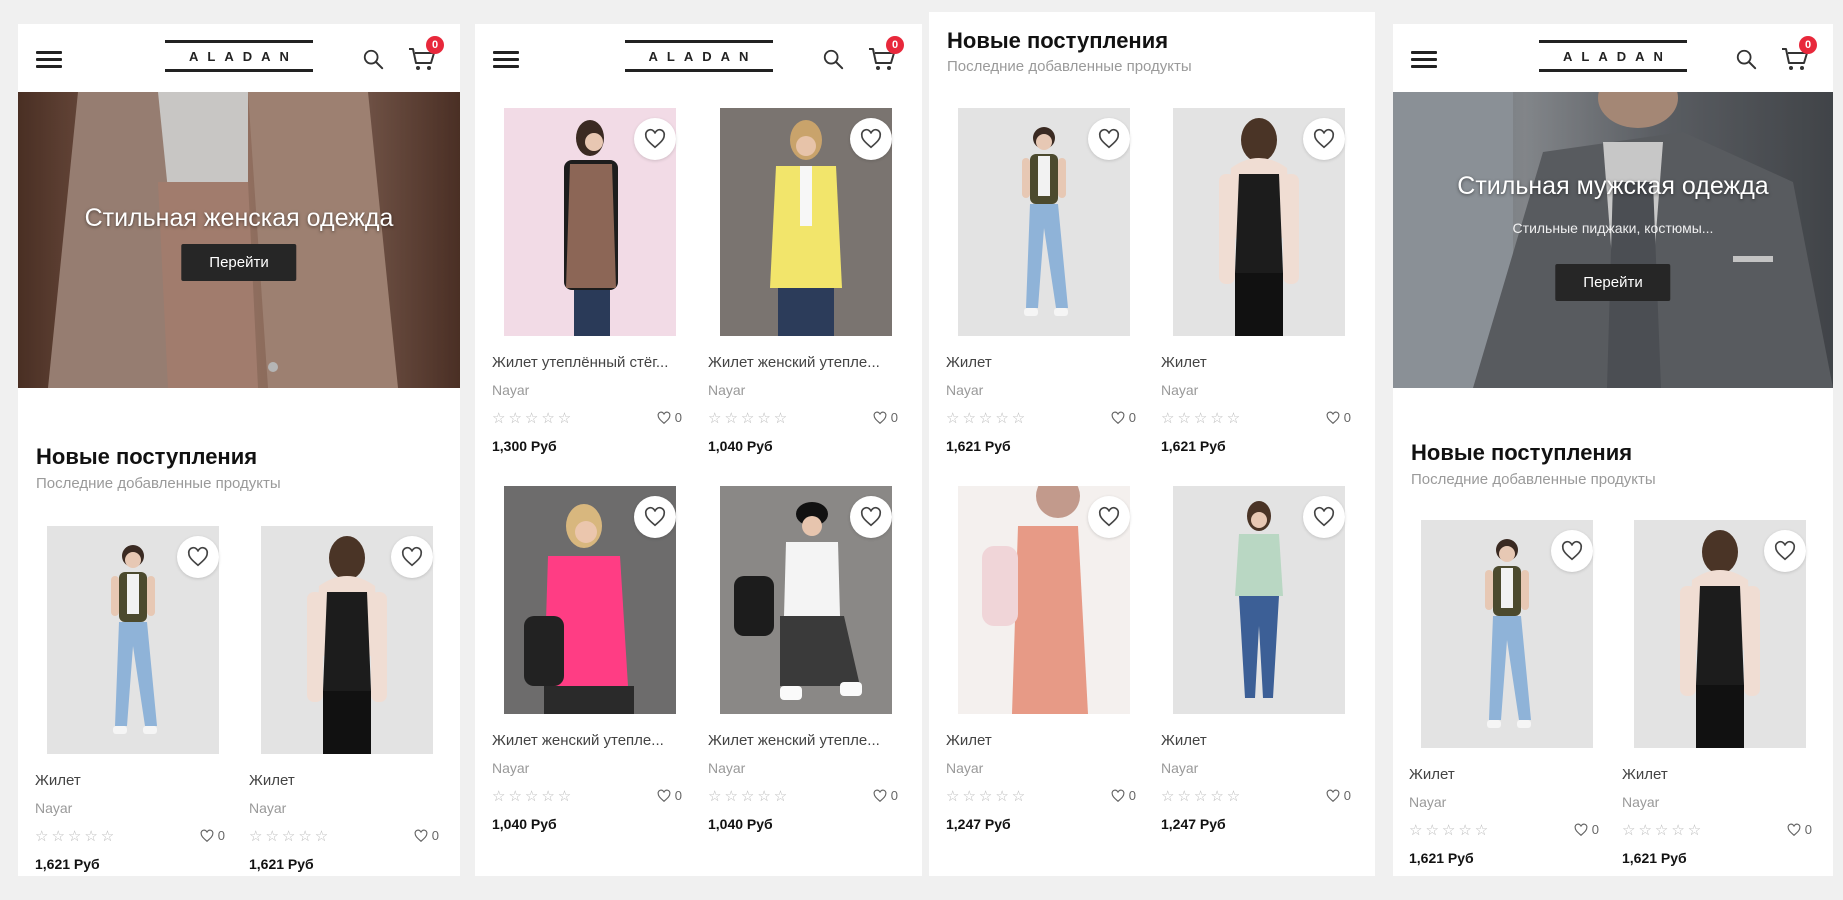 The width and height of the screenshot is (1843, 900). What do you see at coordinates (740, 446) in the screenshot?
I see `product-price: 1,040 Руб` at bounding box center [740, 446].